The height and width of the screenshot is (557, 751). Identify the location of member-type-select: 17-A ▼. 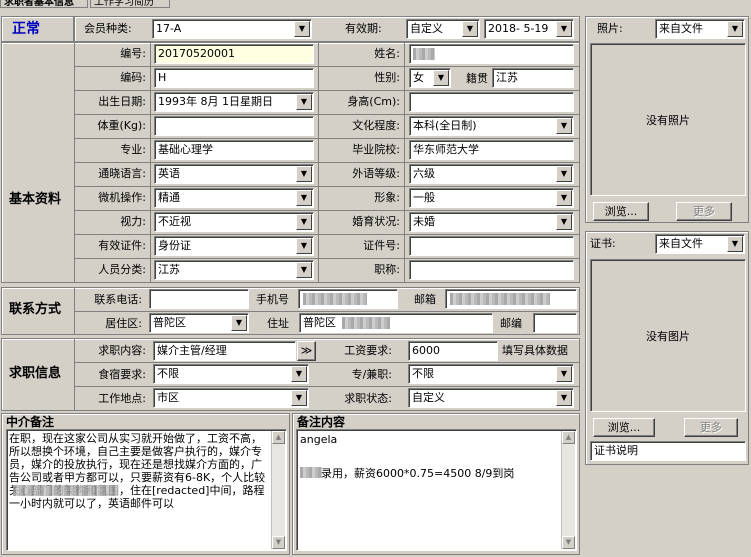
(232, 29).